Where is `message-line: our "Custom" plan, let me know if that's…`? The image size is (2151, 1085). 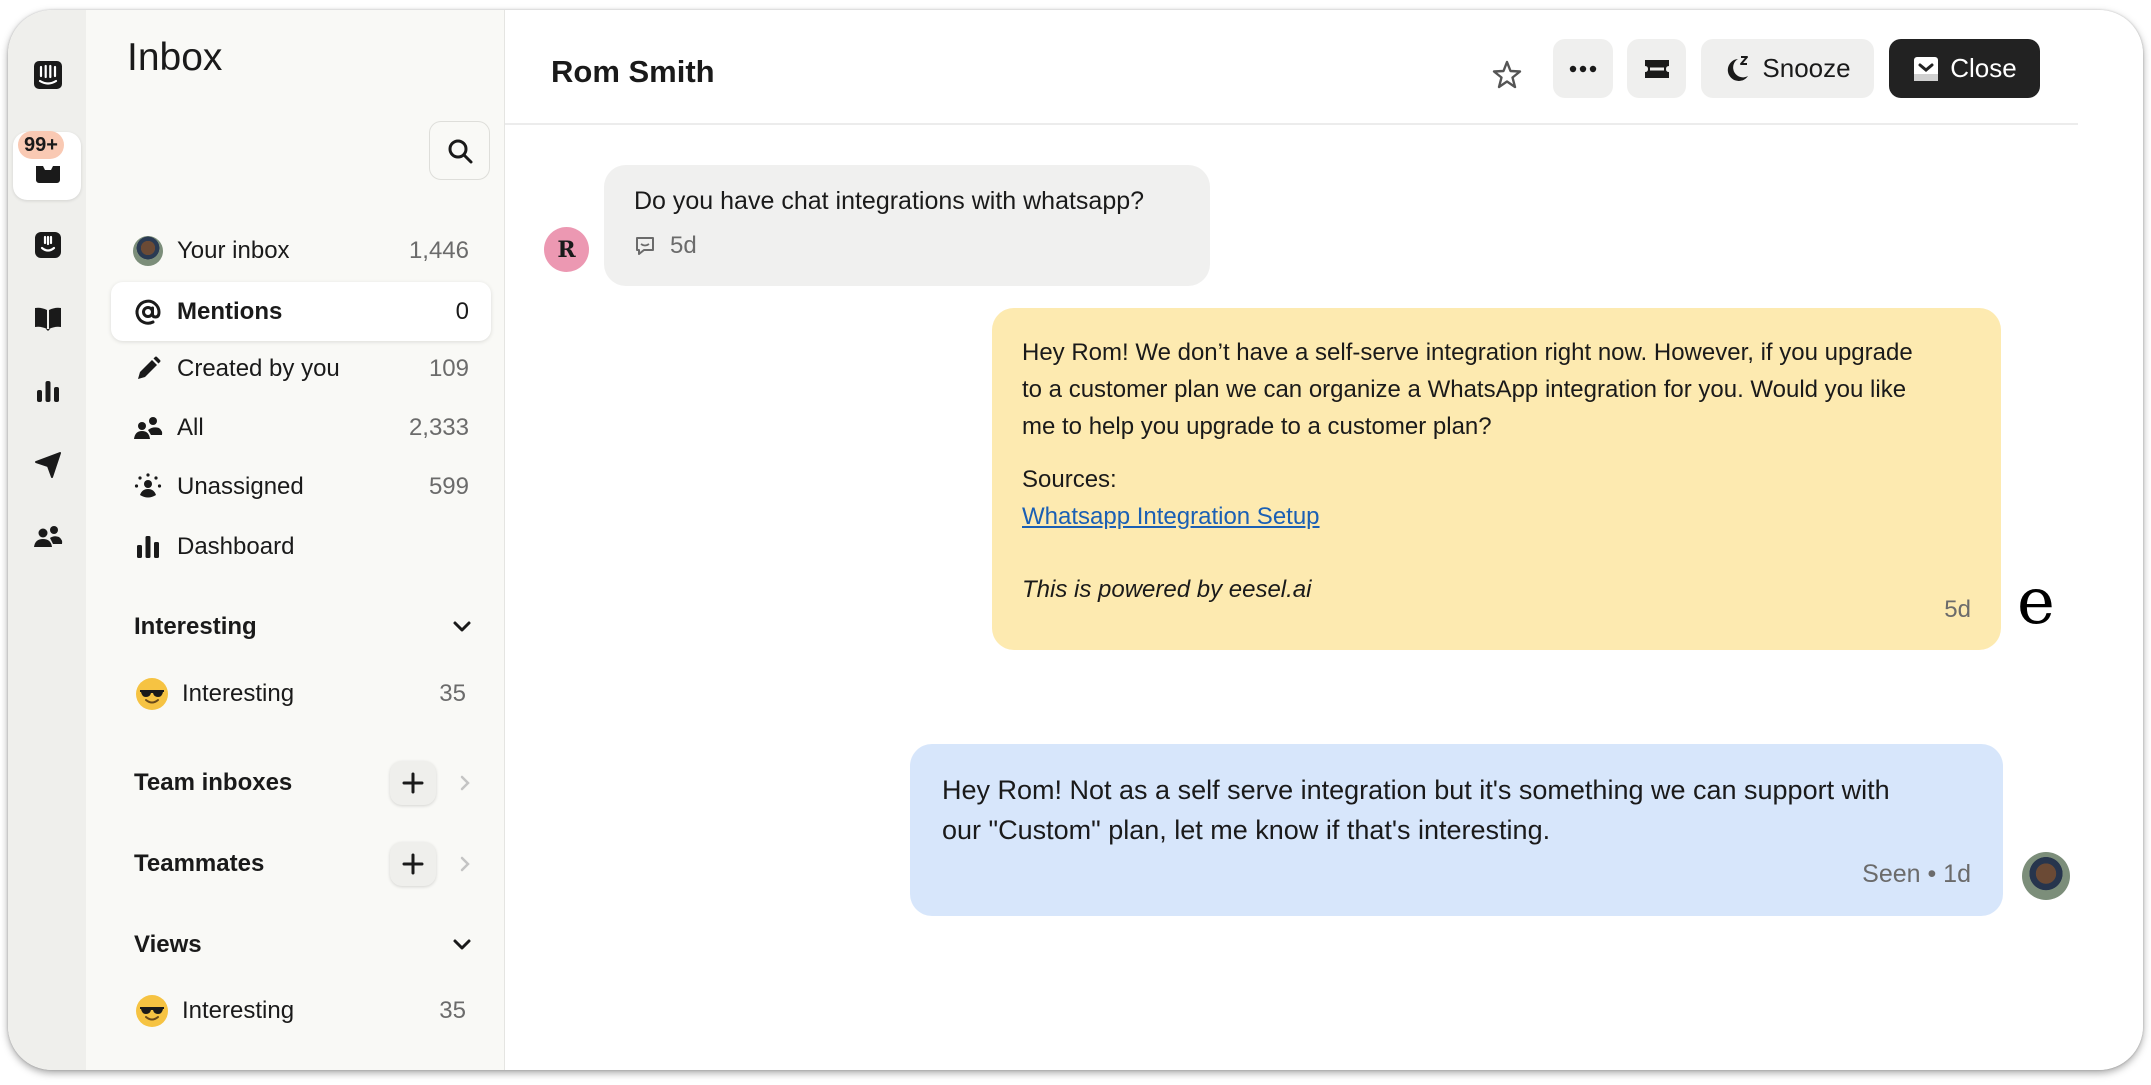
message-line: our "Custom" plan, let me know if that's… is located at coordinates (1246, 830).